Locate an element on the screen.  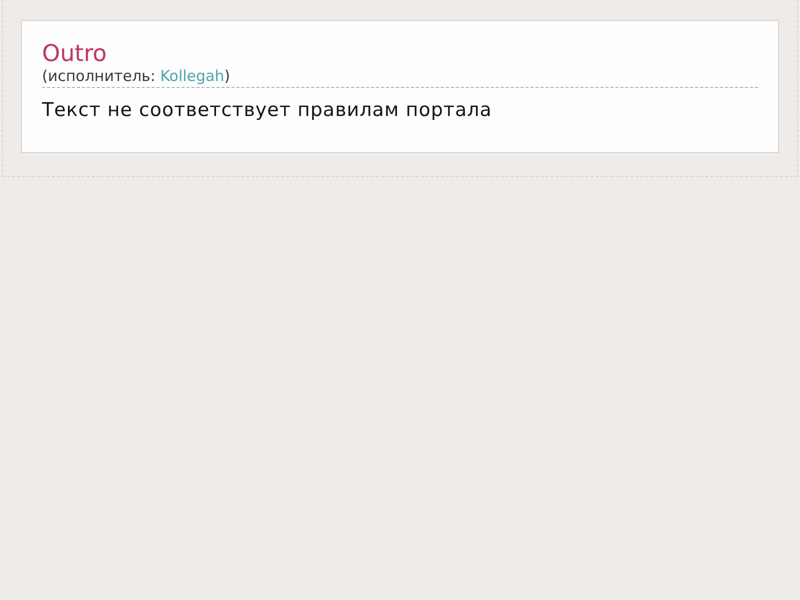
artist-link: Kollegah is located at coordinates (192, 76).